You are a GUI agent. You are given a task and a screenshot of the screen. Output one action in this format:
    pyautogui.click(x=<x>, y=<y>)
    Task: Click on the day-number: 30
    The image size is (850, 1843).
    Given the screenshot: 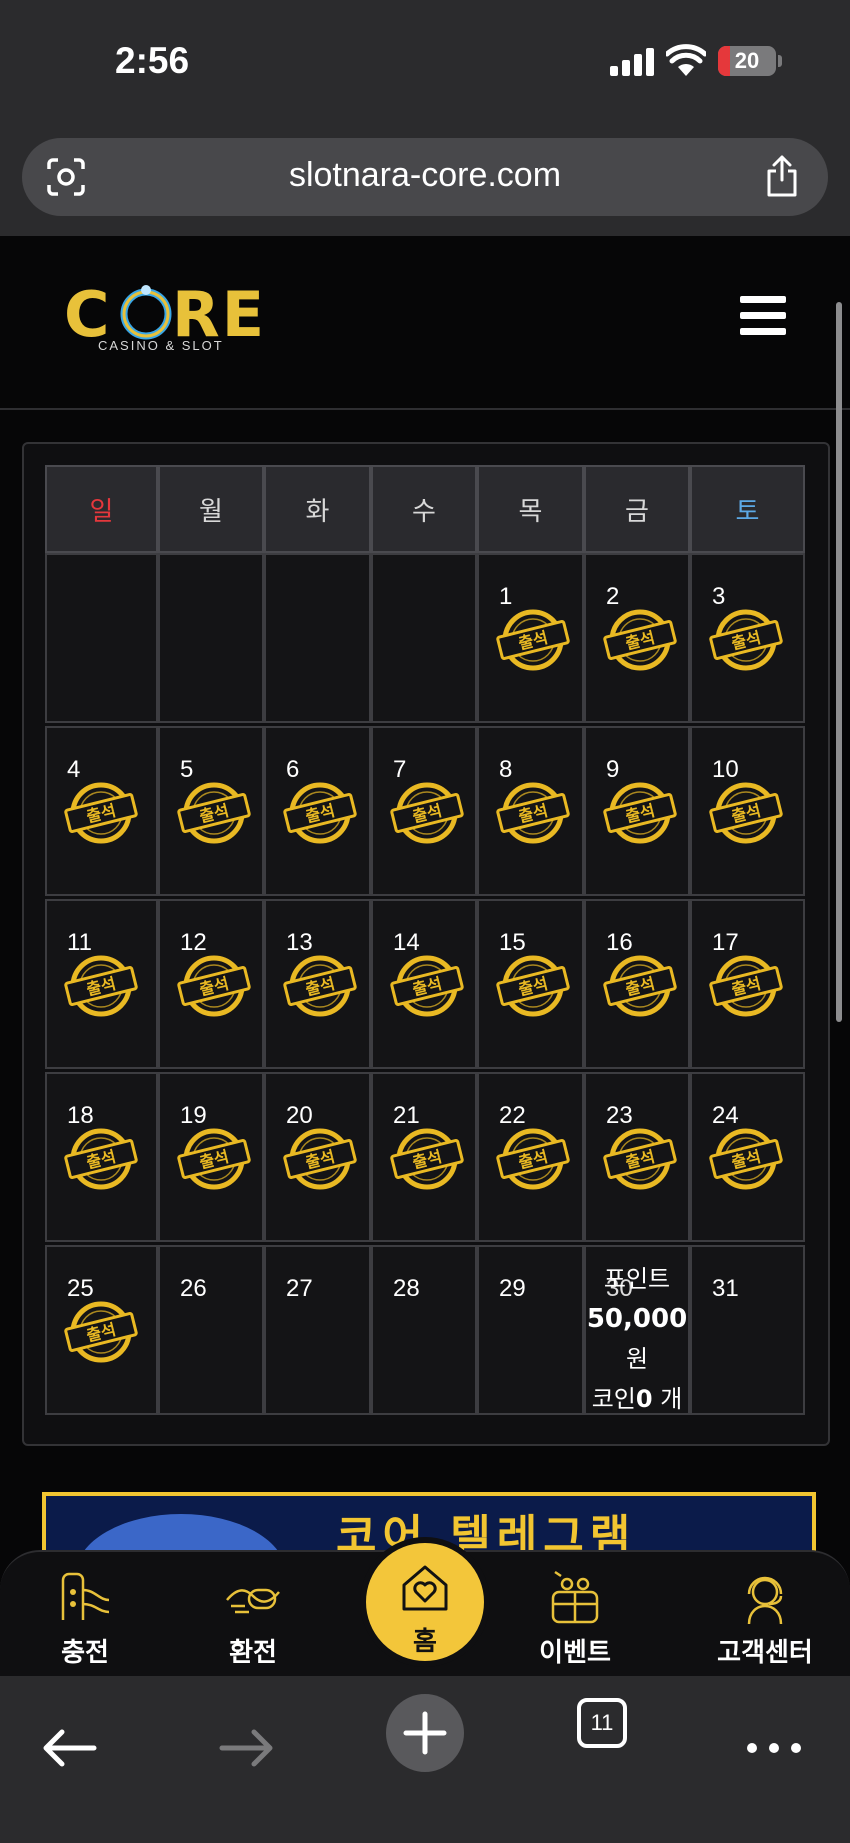 What is the action you would take?
    pyautogui.click(x=619, y=1288)
    